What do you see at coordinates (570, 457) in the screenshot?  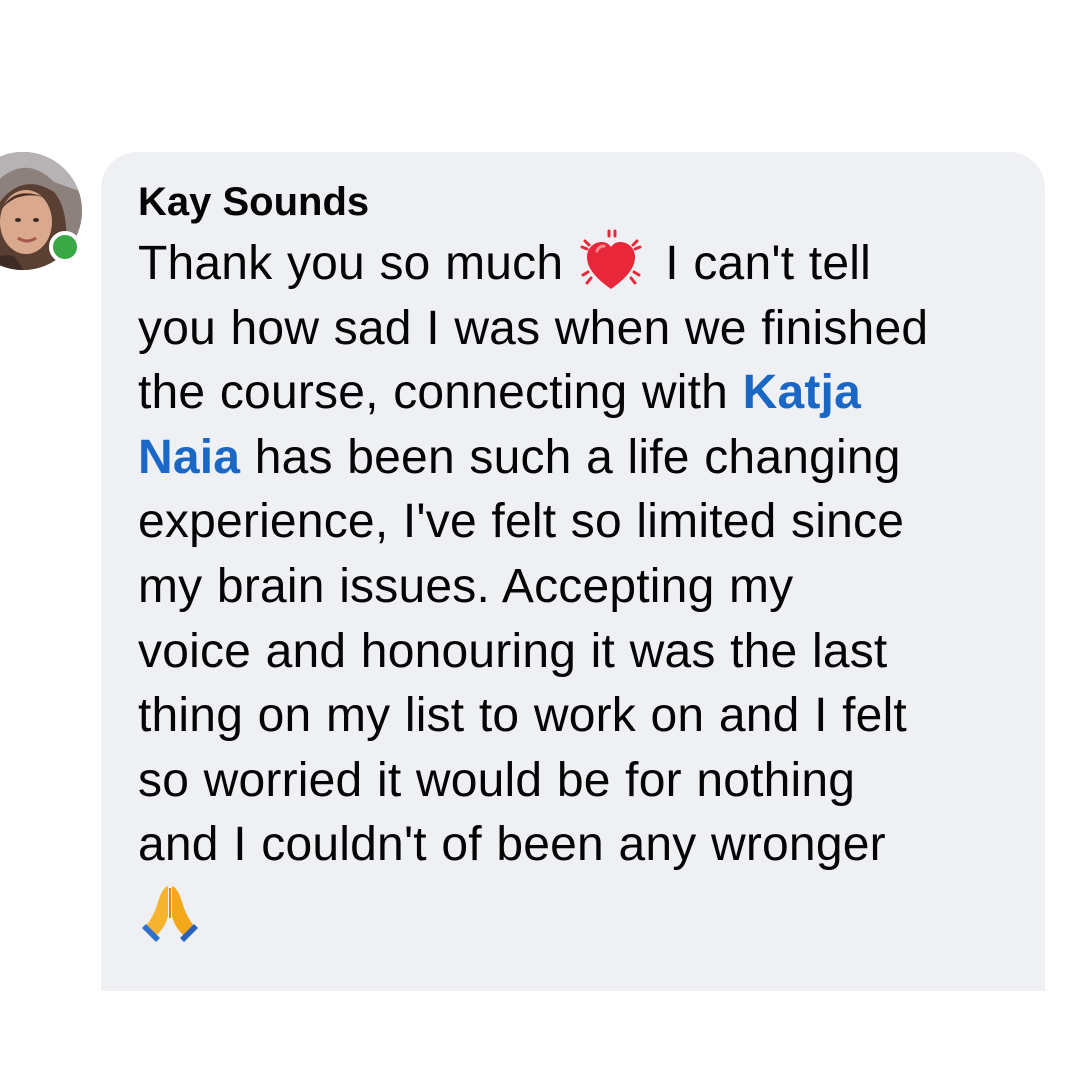 I see `comment-text-segment: has been such a life changing` at bounding box center [570, 457].